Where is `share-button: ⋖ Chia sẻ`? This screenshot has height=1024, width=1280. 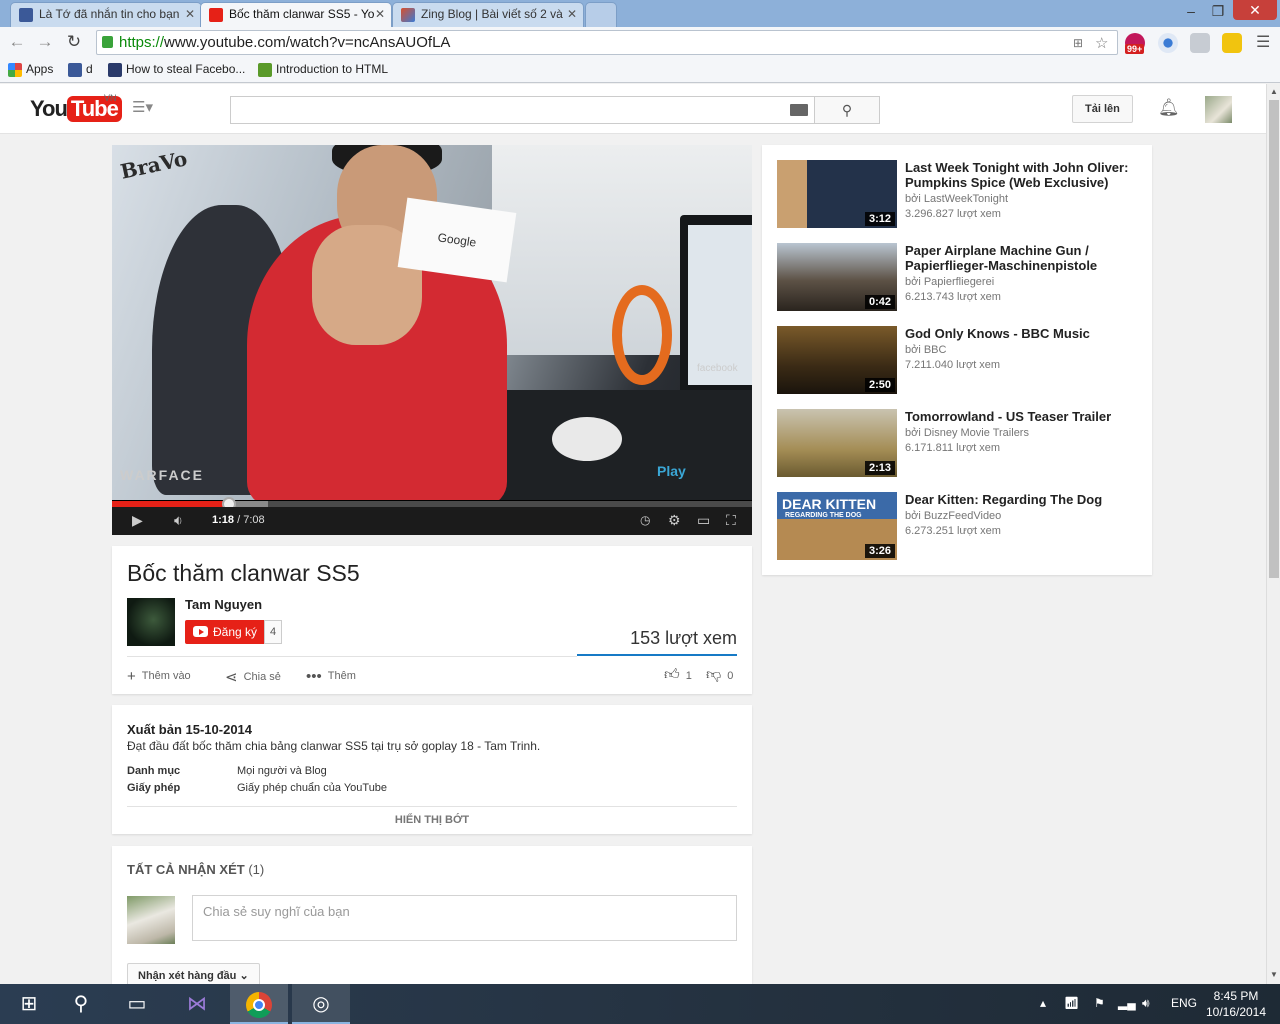 share-button: ⋖ Chia sẻ is located at coordinates (253, 677).